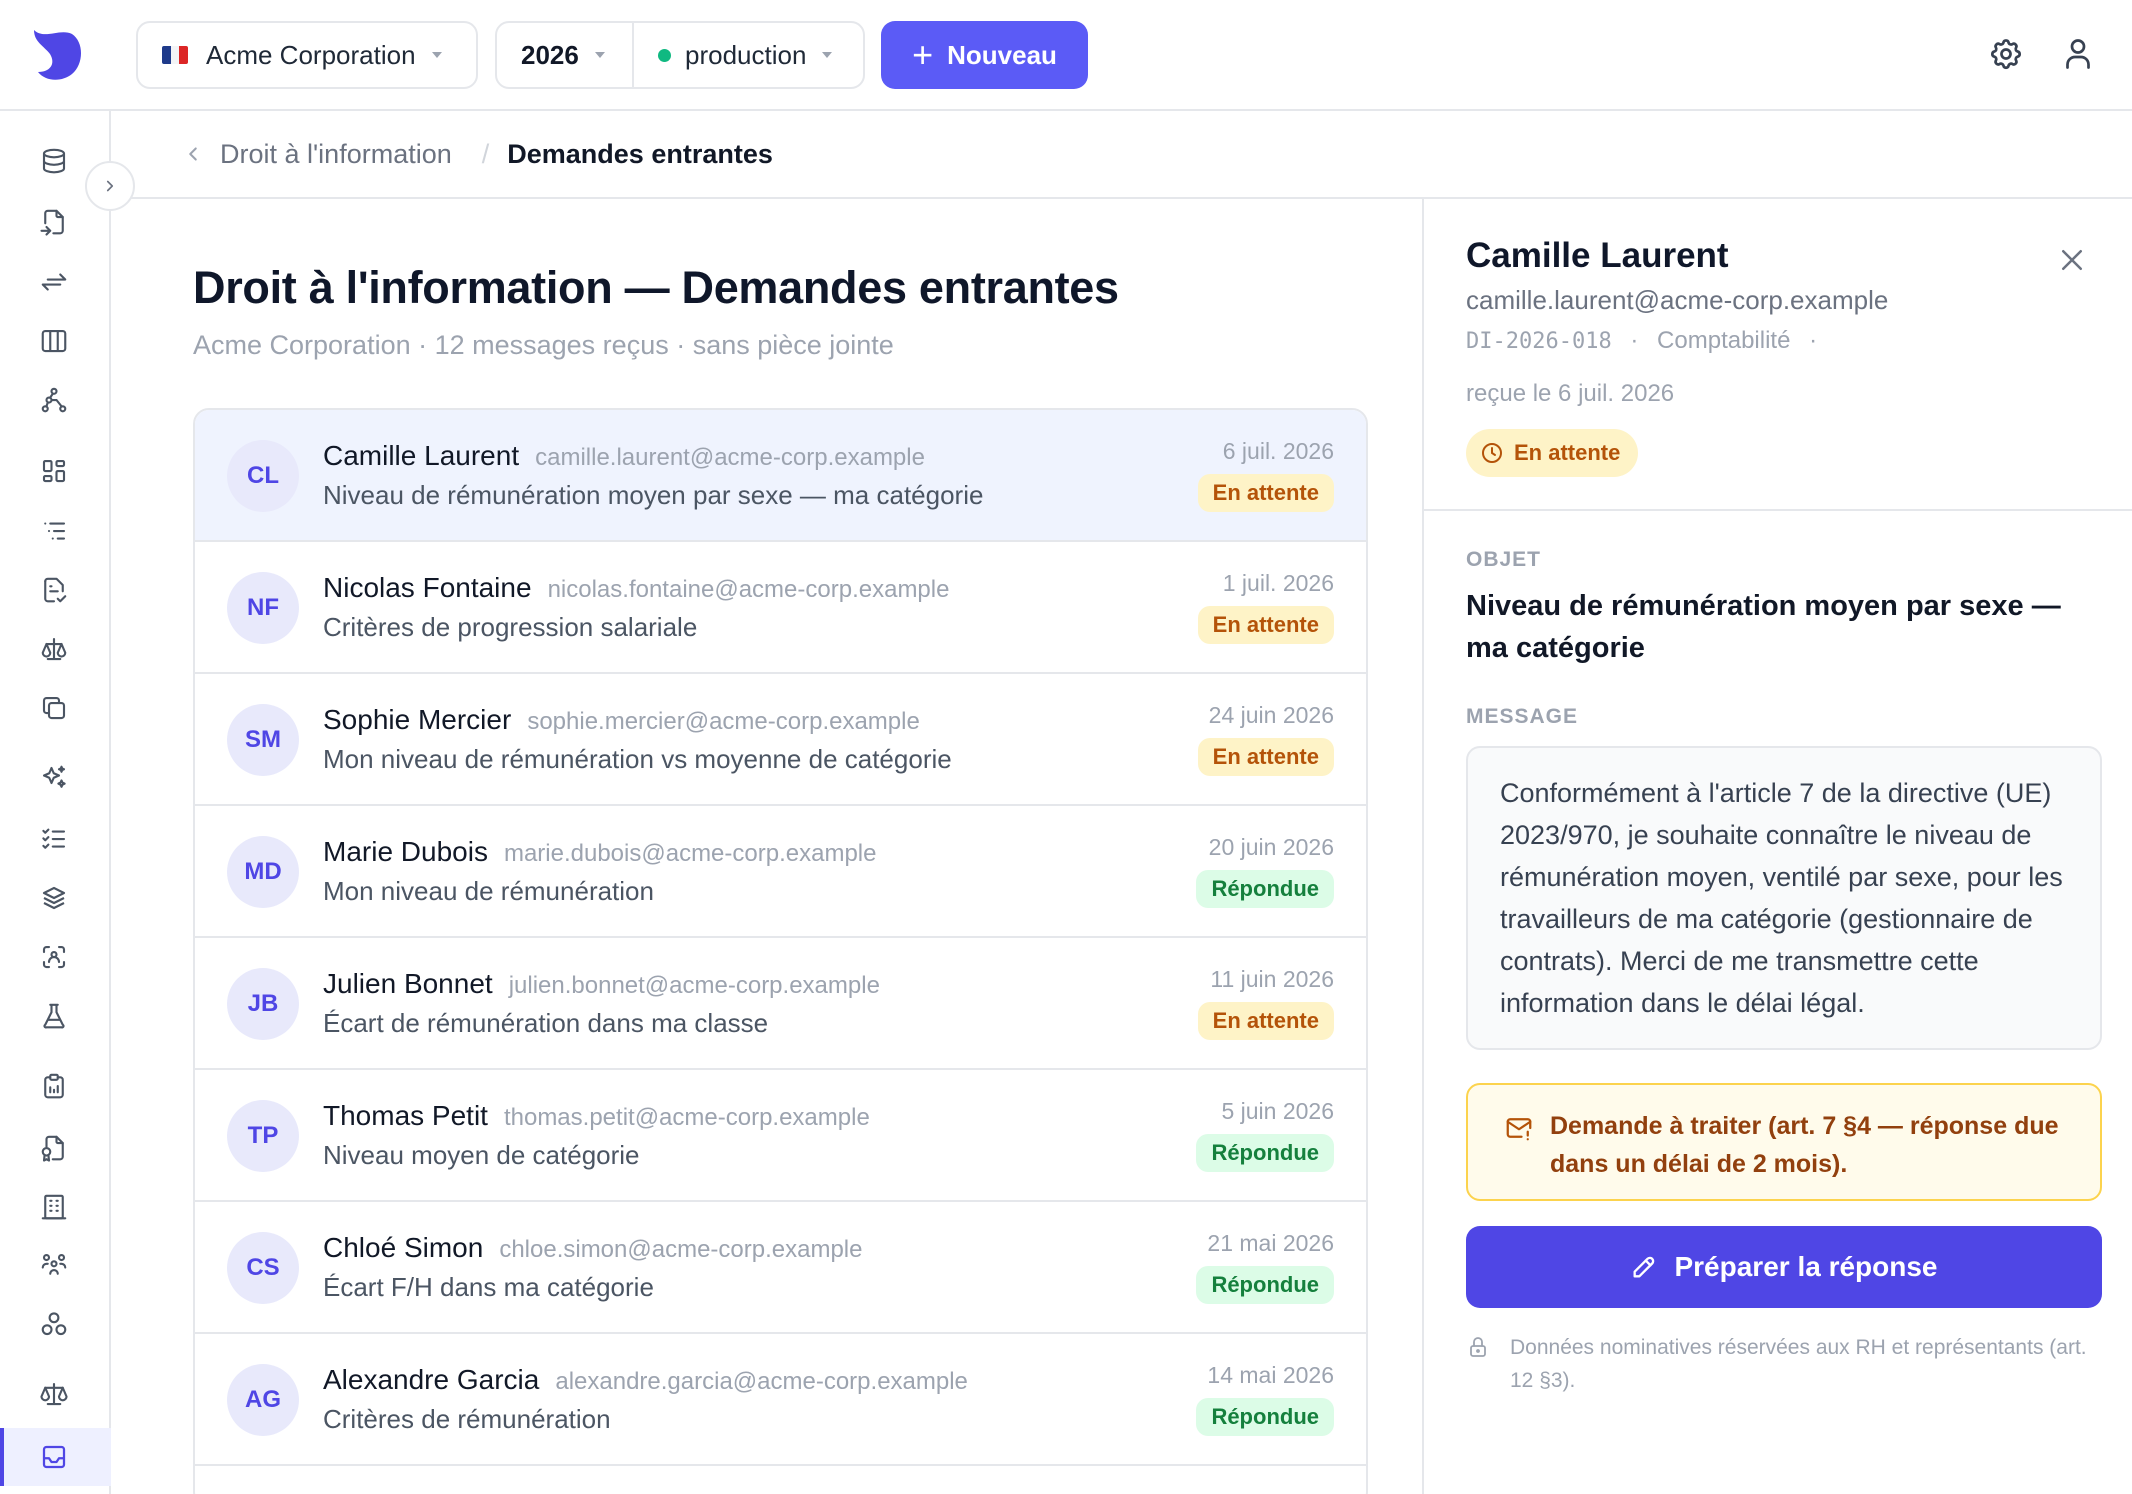 The height and width of the screenshot is (1494, 2132). What do you see at coordinates (467, 1419) in the screenshot?
I see `request-subject: Critères de rémunération` at bounding box center [467, 1419].